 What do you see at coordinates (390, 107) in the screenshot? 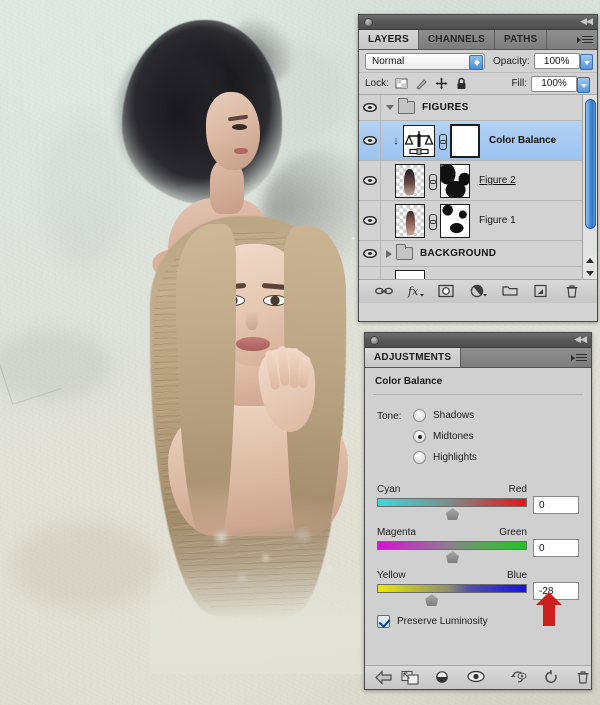
I see `chevron-down-icon` at bounding box center [390, 107].